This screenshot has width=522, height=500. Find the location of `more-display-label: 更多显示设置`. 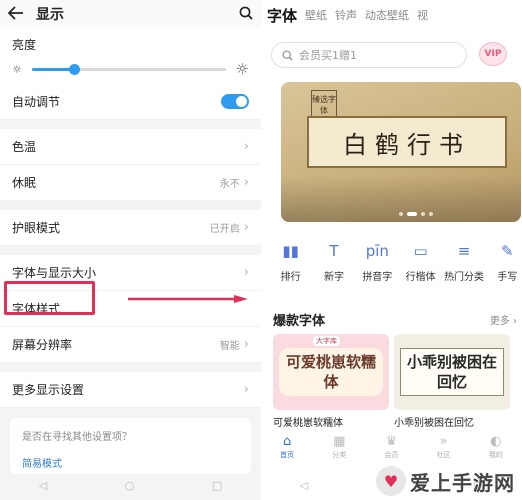

more-display-label: 更多显示设置 is located at coordinates (48, 390).